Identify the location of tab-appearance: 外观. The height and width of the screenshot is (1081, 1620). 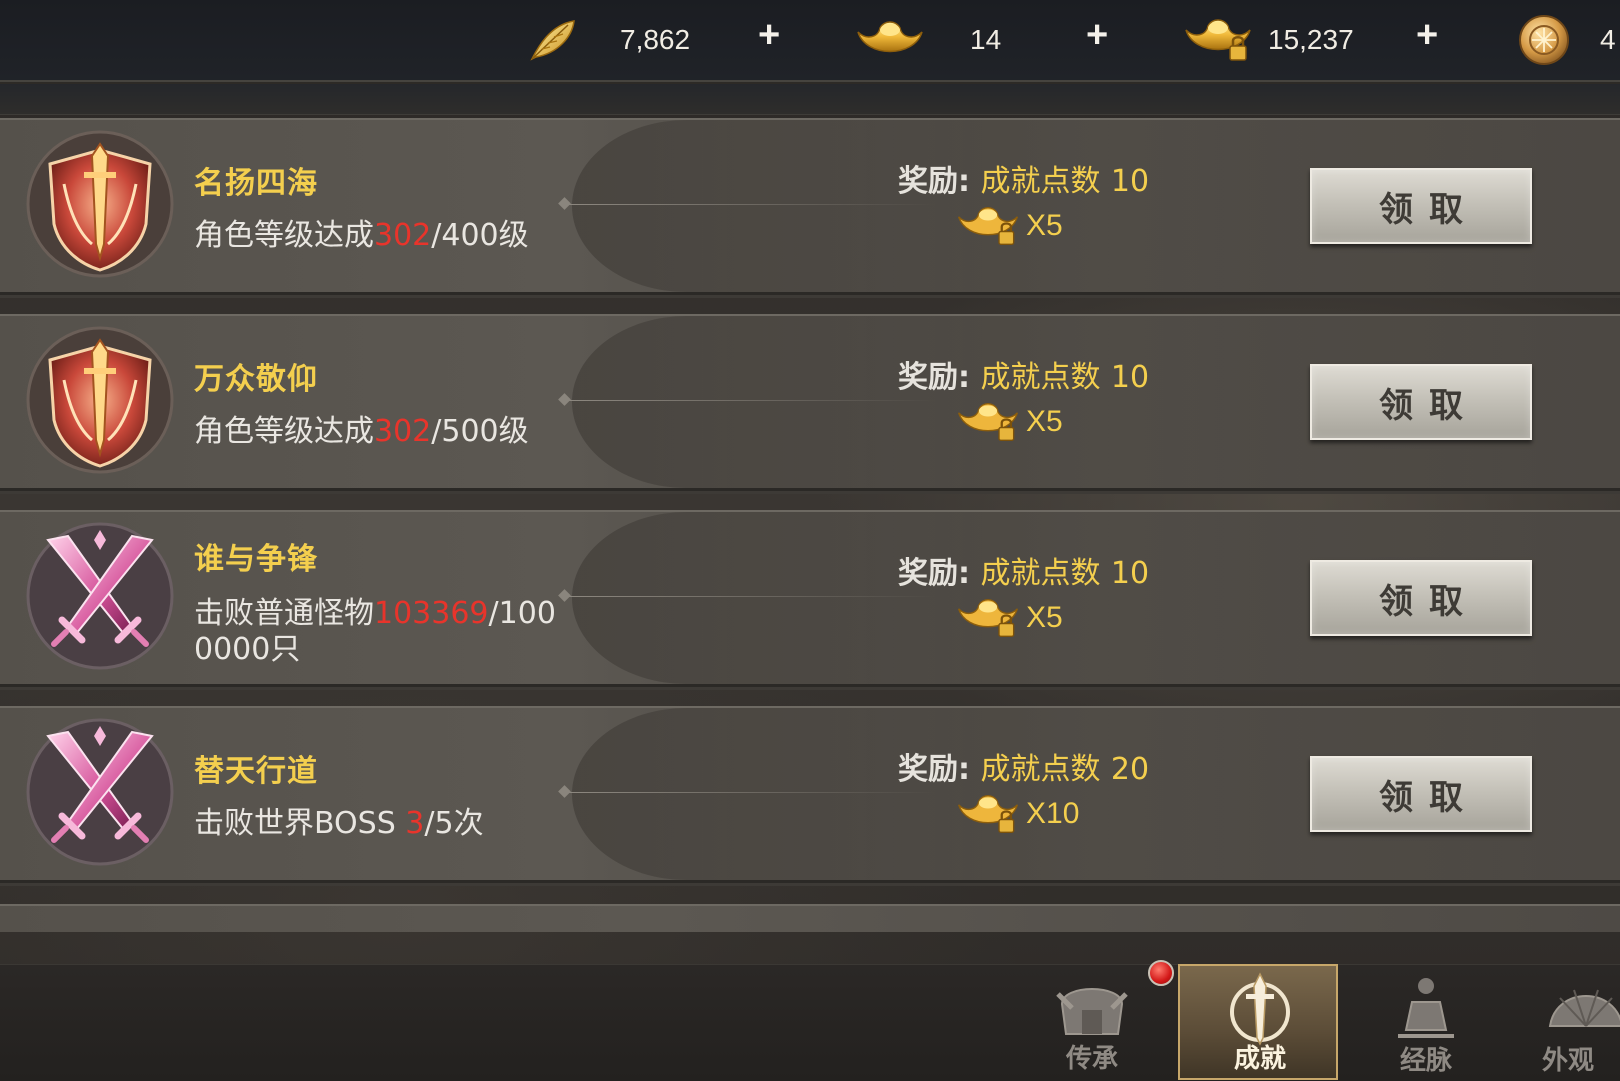
(1566, 1022).